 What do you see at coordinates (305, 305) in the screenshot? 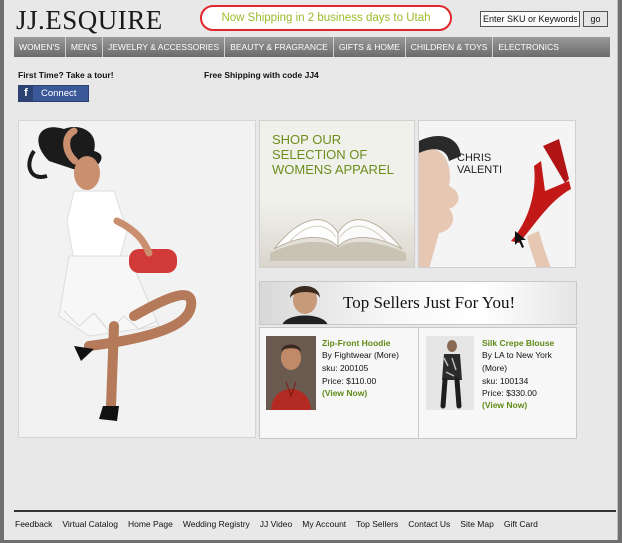
I see `top-sellers-portrait` at bounding box center [305, 305].